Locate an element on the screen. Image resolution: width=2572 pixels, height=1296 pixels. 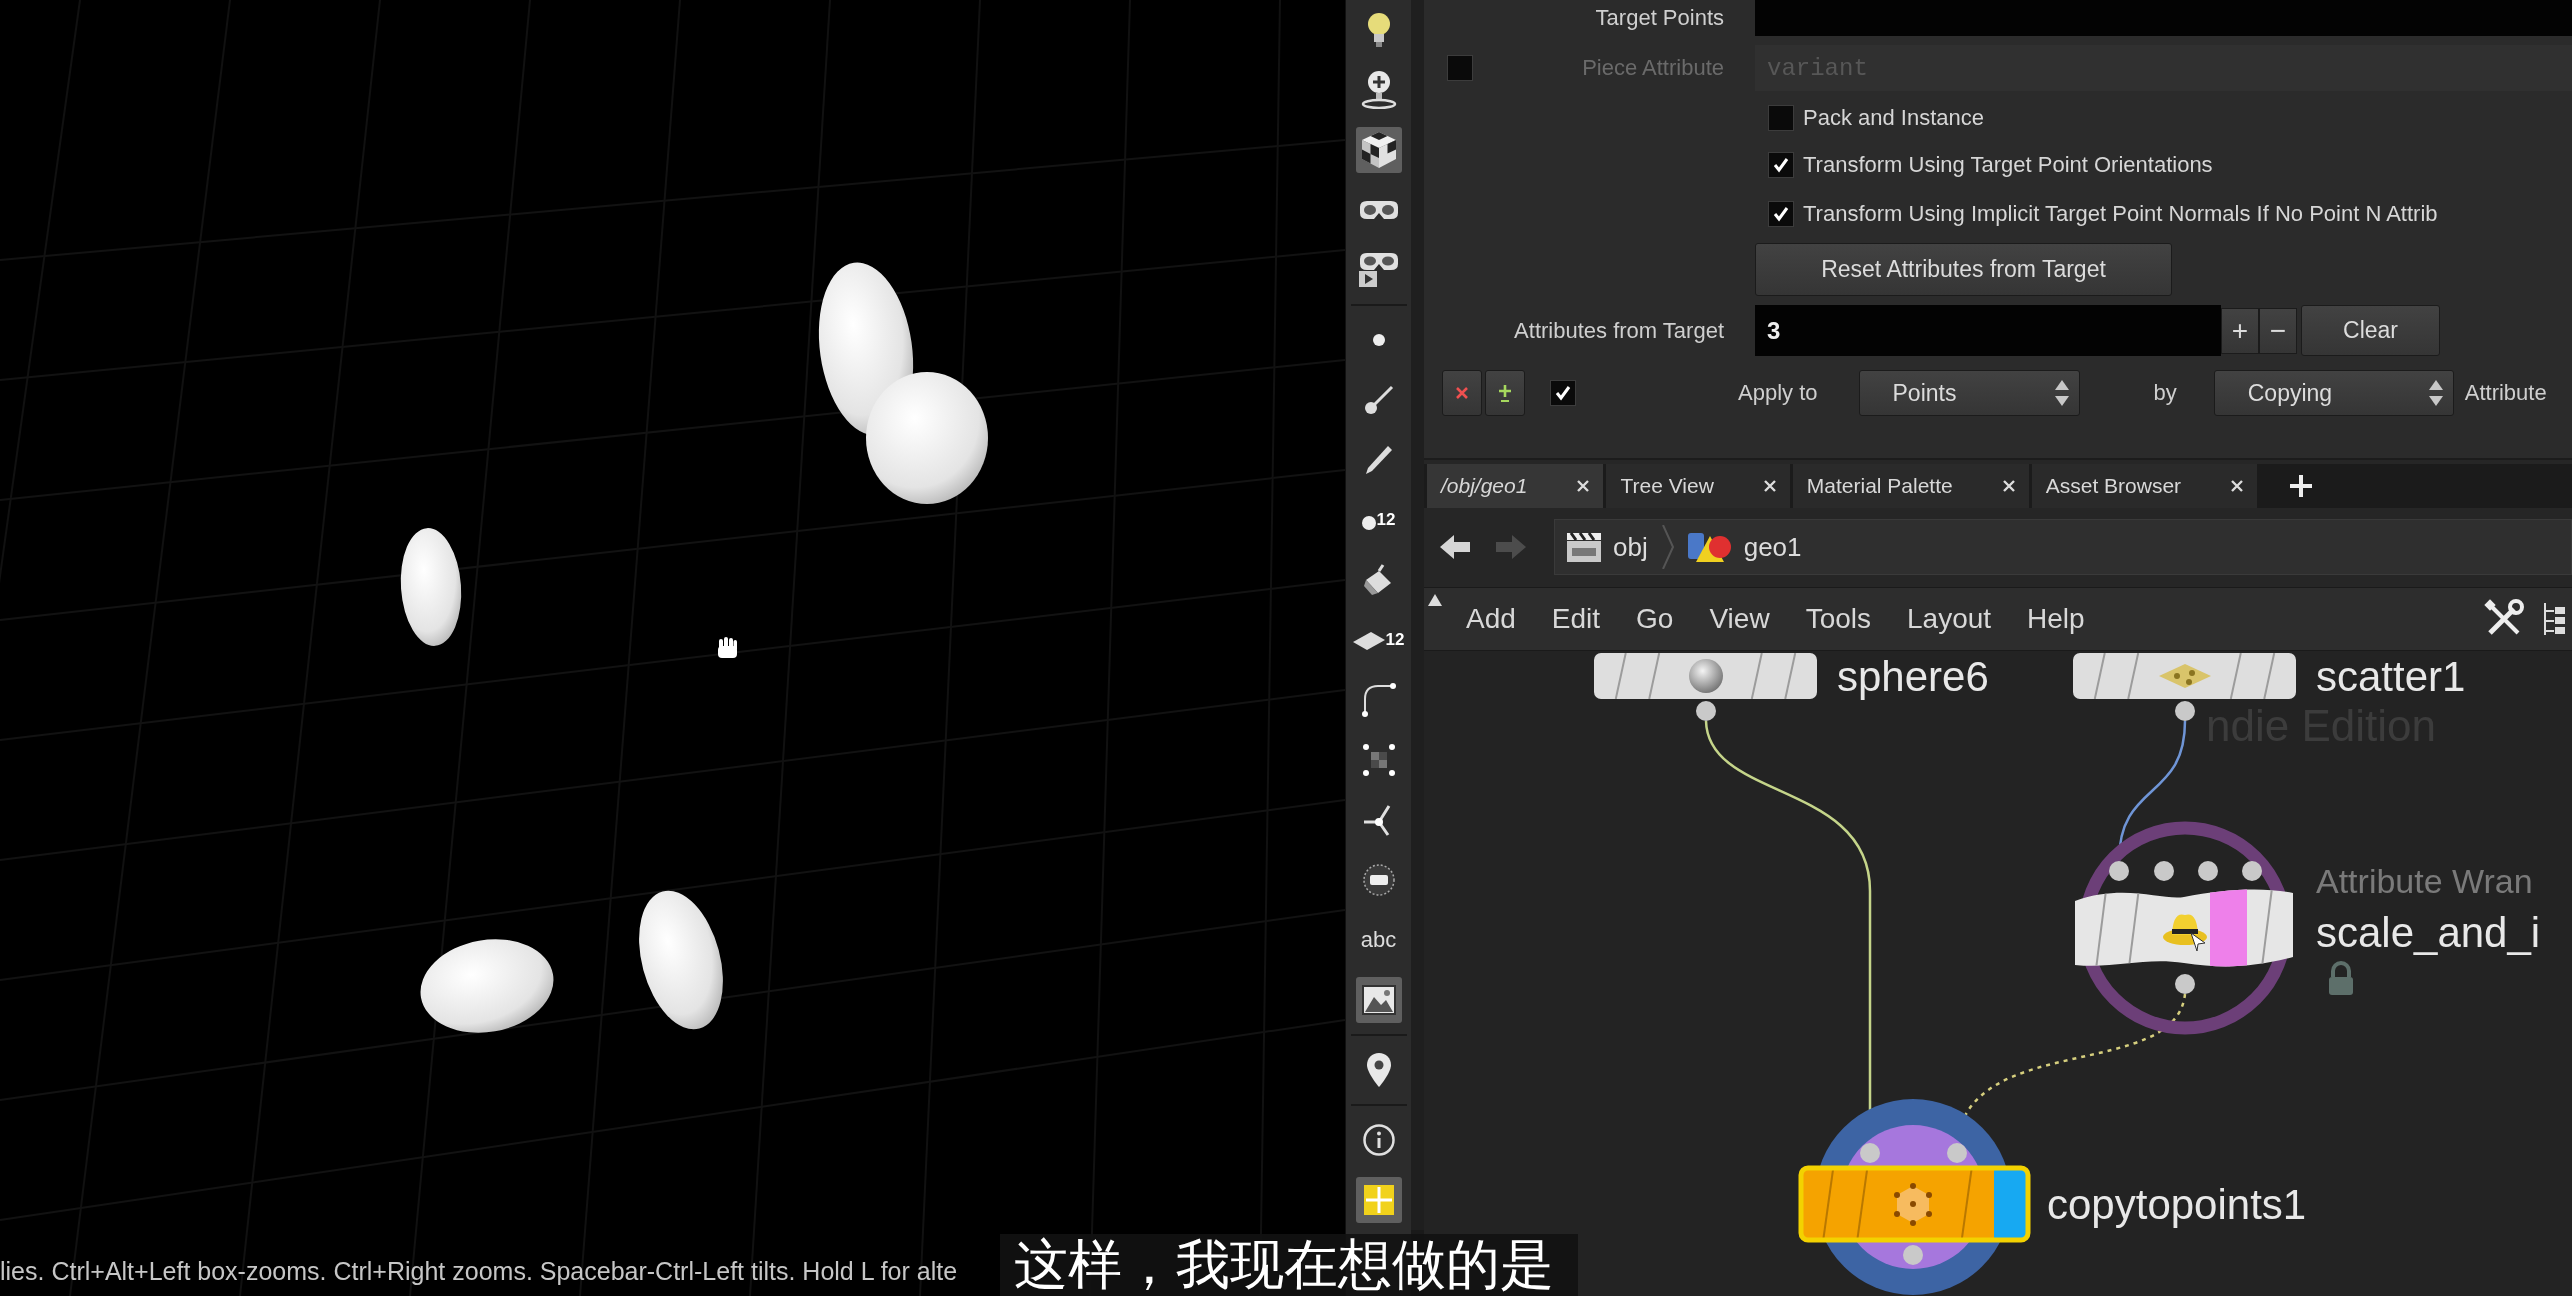
parameter-label: Attributes from Target is located at coordinates (1619, 330).